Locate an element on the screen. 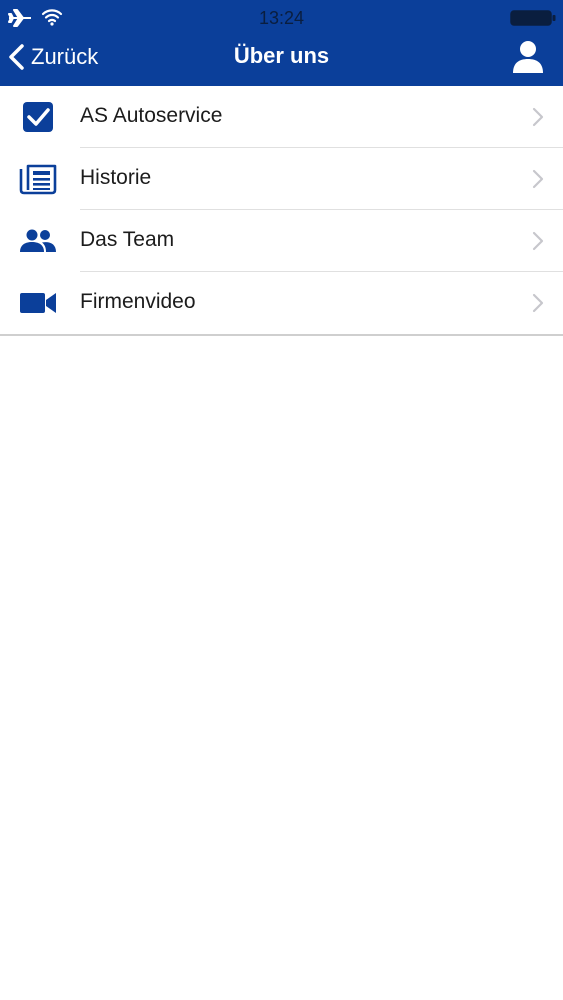 The height and width of the screenshot is (1000, 563). top-bar: 13:24 Zurück Über uns is located at coordinates (281, 43).